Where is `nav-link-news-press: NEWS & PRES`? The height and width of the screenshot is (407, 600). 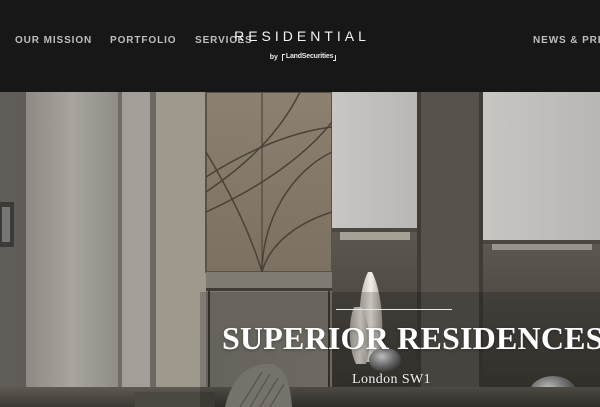
nav-link-news-press: NEWS & PRES is located at coordinates (566, 40).